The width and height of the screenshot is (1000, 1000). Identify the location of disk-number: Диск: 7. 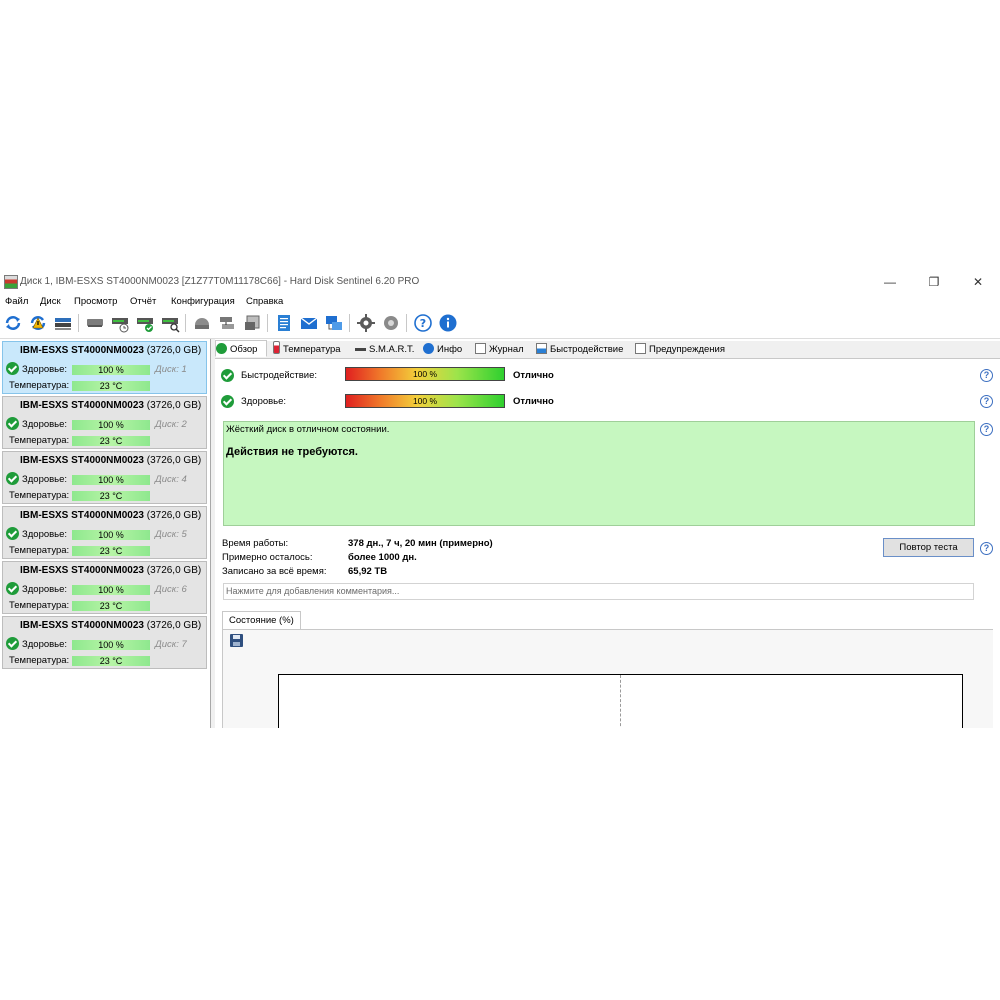
(171, 644).